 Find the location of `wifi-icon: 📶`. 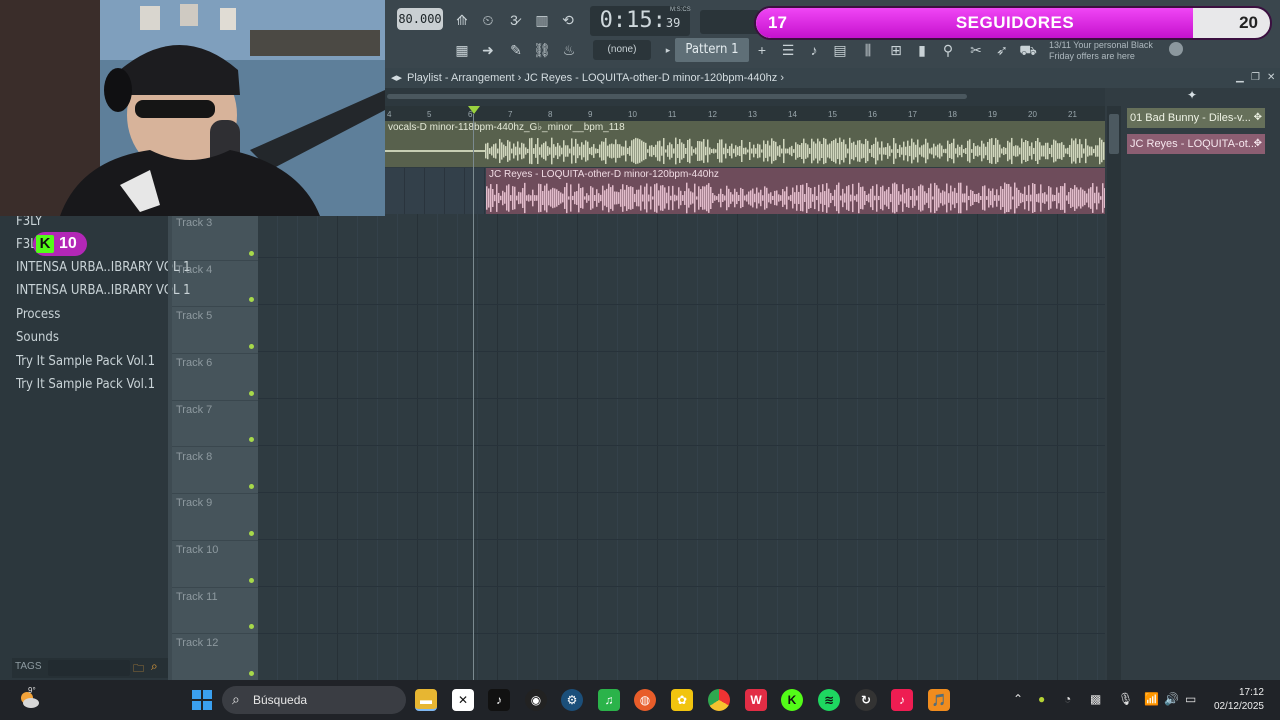

wifi-icon: 📶 is located at coordinates (1151, 699).